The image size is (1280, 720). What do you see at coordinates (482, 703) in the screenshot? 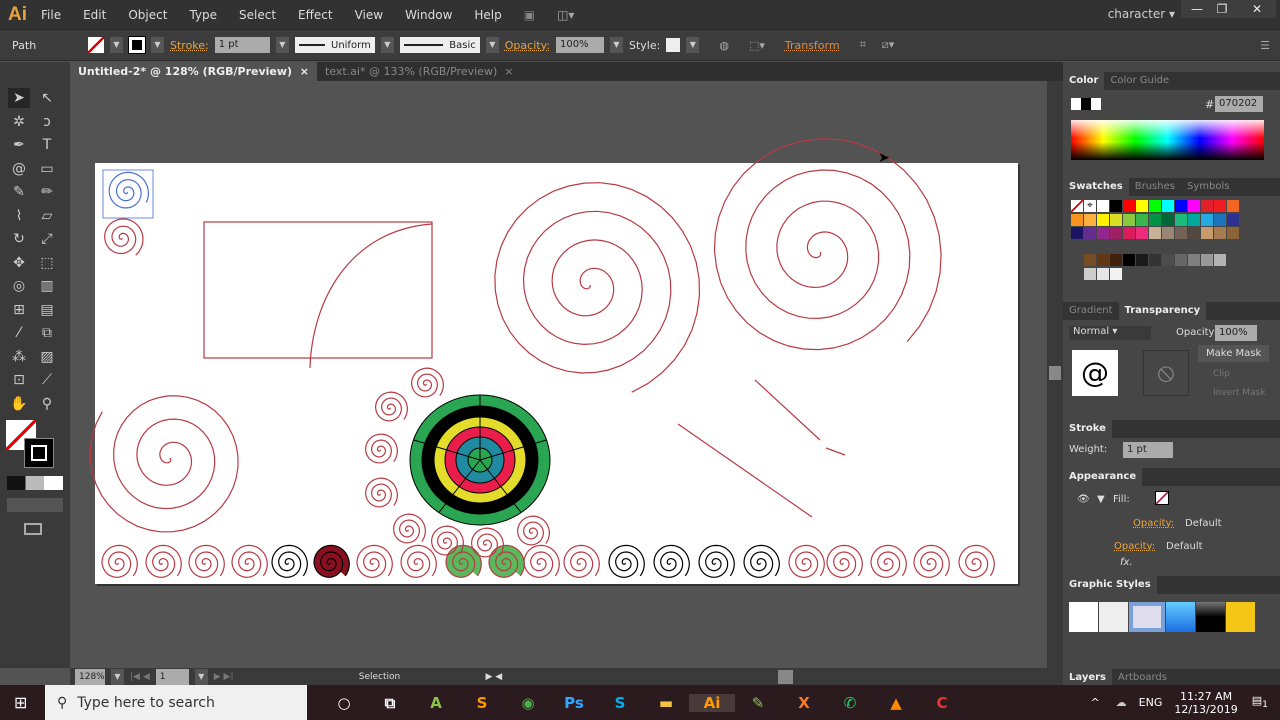
I see `sublime-icon: S` at bounding box center [482, 703].